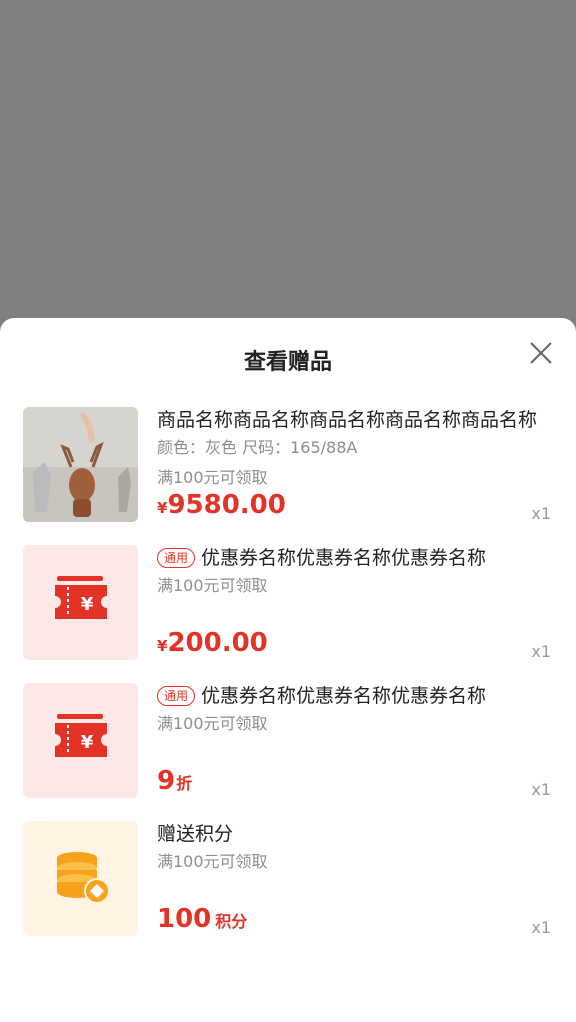 Image resolution: width=576 pixels, height=1022 pixels. I want to click on item-points: 100 积分, so click(202, 919).